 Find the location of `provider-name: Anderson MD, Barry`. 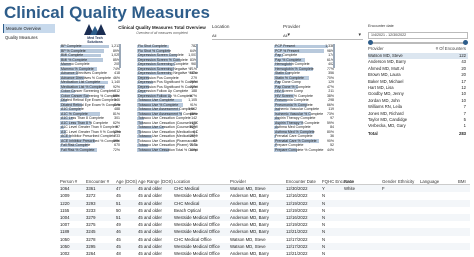

provider-name: Anderson MD, Barry is located at coordinates (387, 62).